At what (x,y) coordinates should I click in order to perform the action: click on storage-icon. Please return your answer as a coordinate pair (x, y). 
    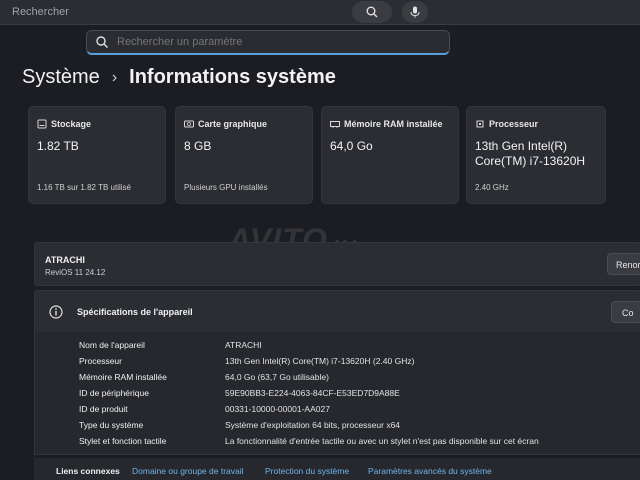
    Looking at the image, I should click on (42, 124).